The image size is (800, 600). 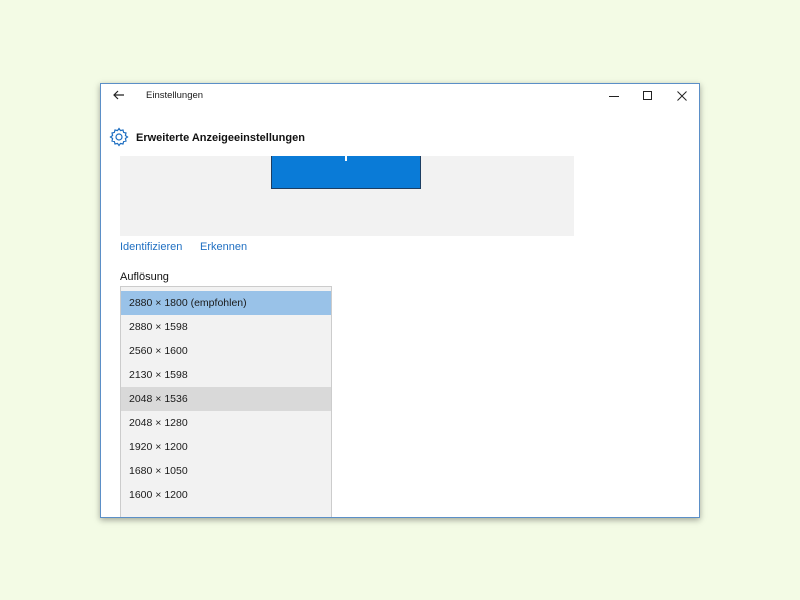 What do you see at coordinates (226, 351) in the screenshot?
I see `resolution-option: 2560 × 1600` at bounding box center [226, 351].